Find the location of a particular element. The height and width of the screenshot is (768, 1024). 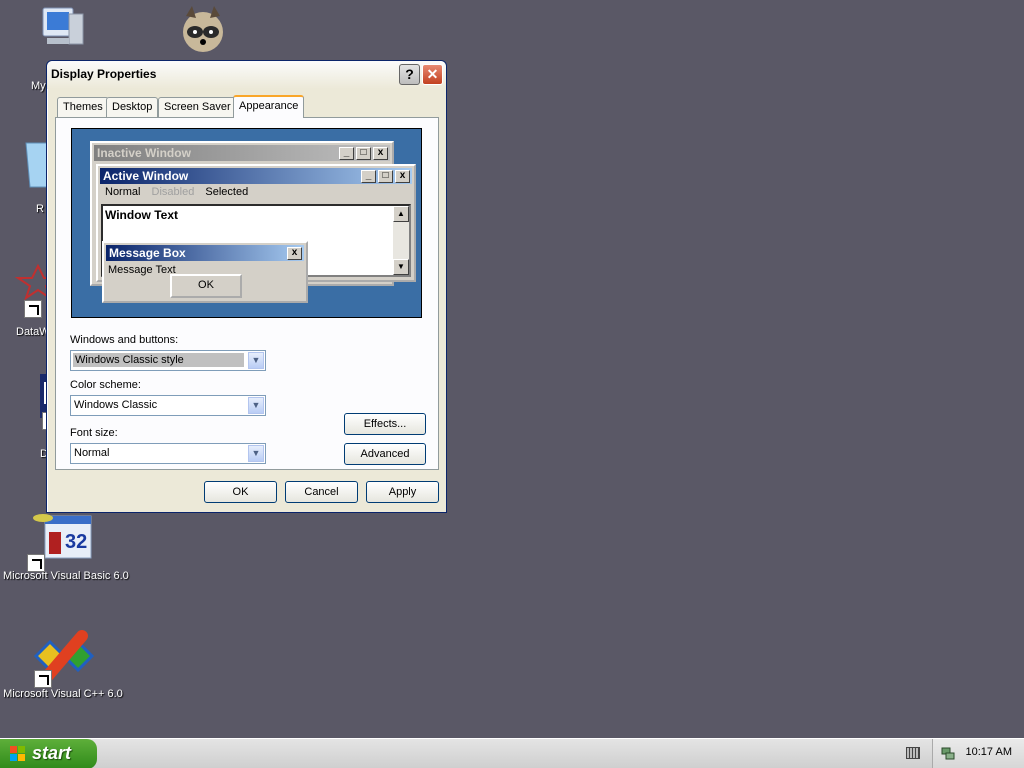

message-box-title: Message Box is located at coordinates (147, 253).